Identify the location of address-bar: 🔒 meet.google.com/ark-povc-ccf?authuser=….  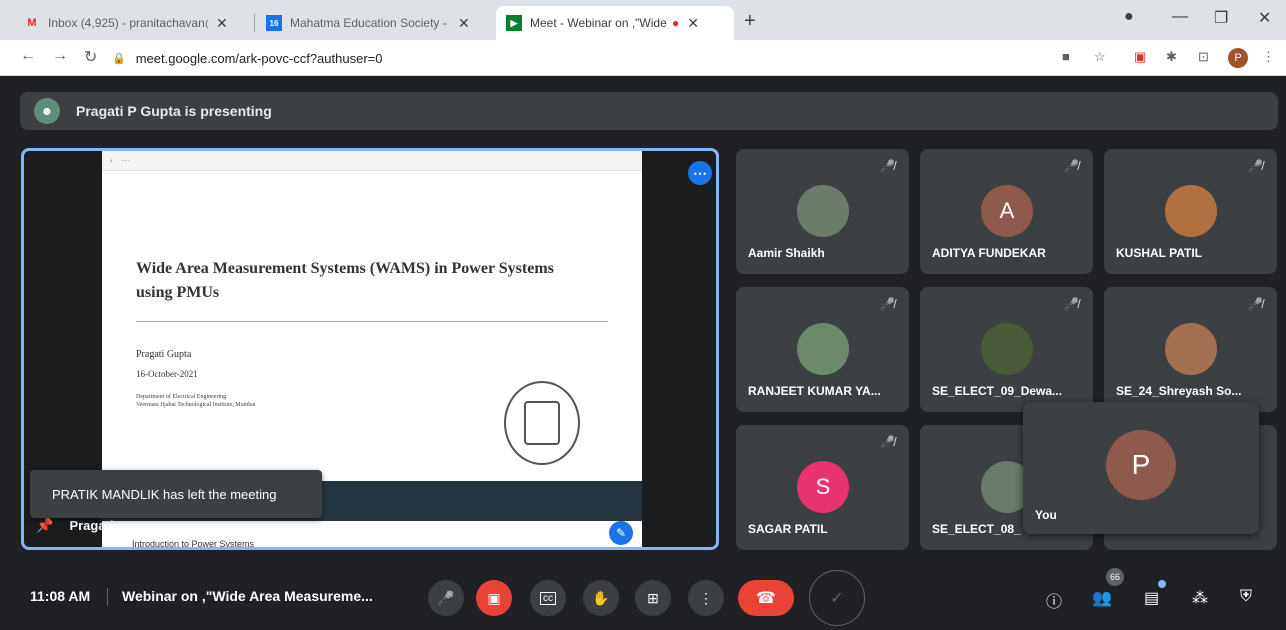
(577, 58).